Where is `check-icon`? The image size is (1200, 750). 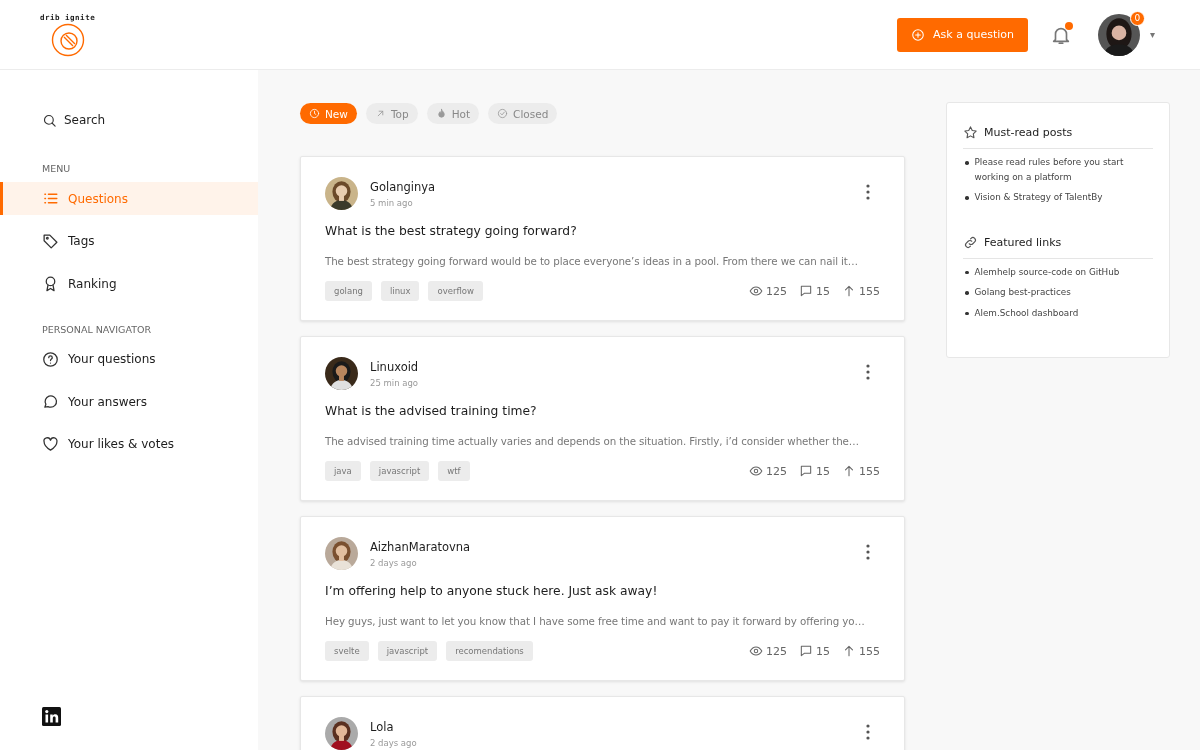
check-icon is located at coordinates (503, 113).